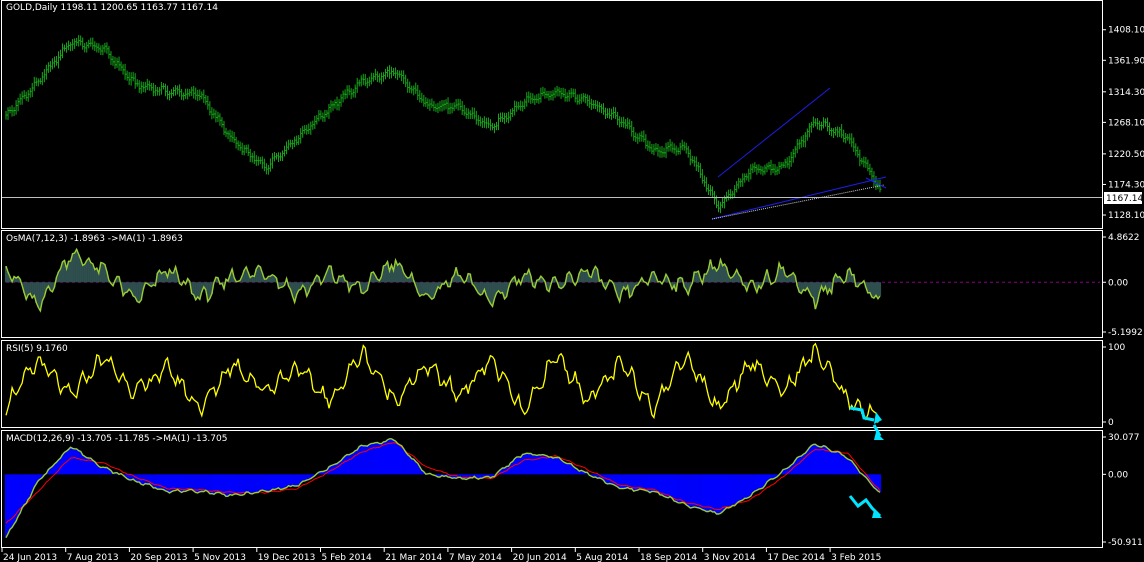 The image size is (1144, 562). I want to click on x-tick-label: 17 Dec 2014, so click(796, 557).